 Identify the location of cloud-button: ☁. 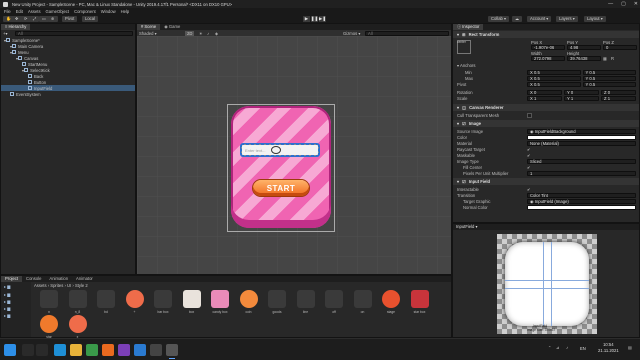
(517, 18).